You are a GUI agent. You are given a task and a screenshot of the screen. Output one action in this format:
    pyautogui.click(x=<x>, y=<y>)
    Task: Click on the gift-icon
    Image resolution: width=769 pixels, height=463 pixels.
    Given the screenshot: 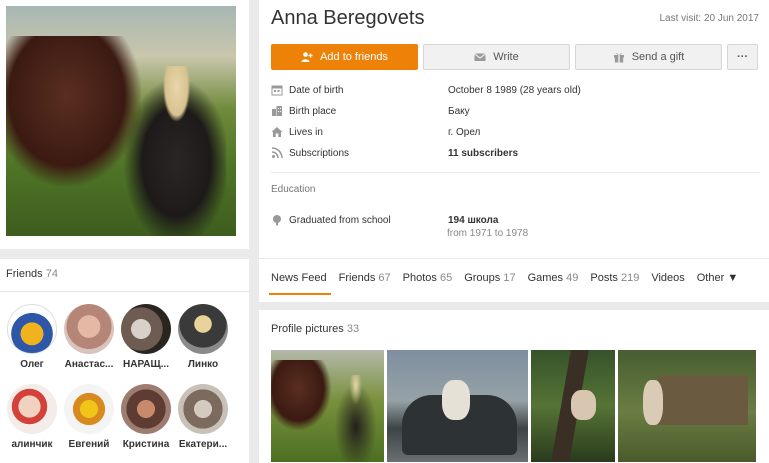 What is the action you would take?
    pyautogui.click(x=618, y=58)
    